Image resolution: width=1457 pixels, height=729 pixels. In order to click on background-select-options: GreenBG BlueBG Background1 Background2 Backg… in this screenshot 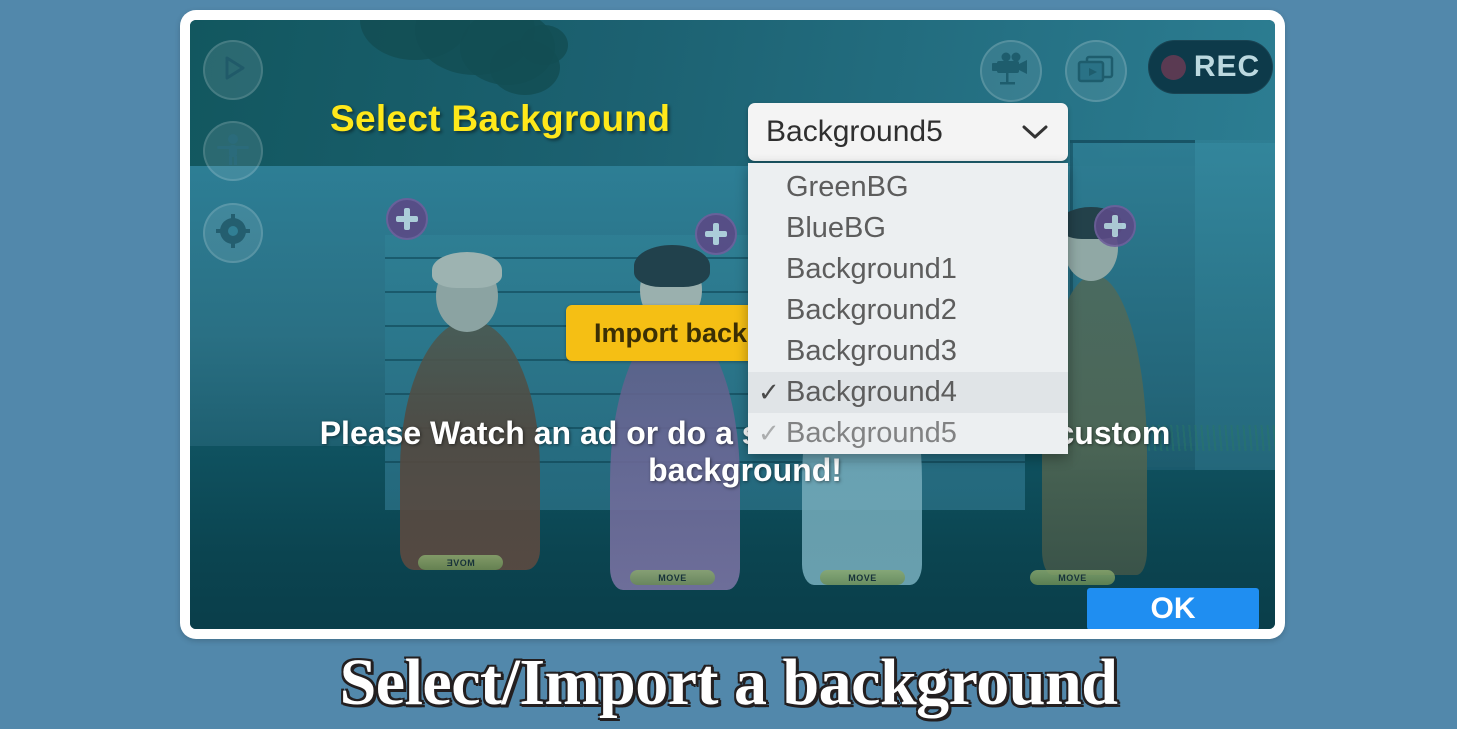, I will do `click(908, 308)`.